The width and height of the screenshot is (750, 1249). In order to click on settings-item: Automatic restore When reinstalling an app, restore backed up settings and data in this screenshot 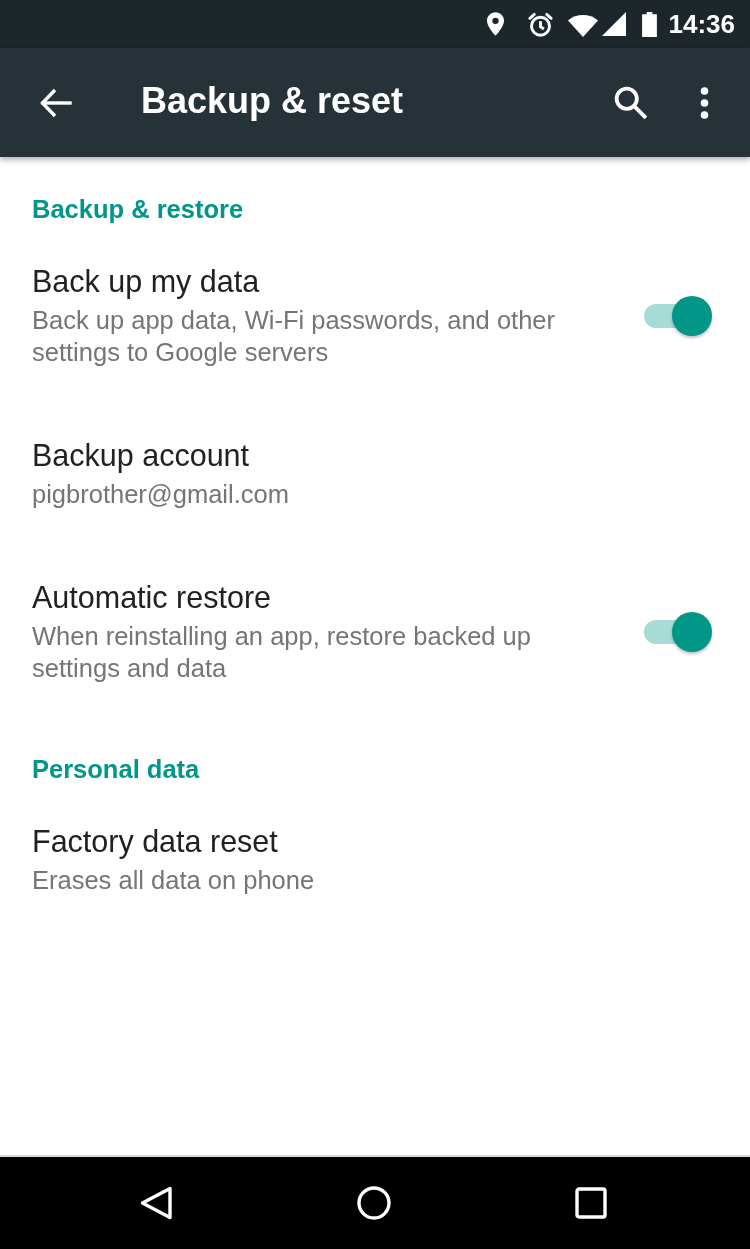, I will do `click(375, 630)`.